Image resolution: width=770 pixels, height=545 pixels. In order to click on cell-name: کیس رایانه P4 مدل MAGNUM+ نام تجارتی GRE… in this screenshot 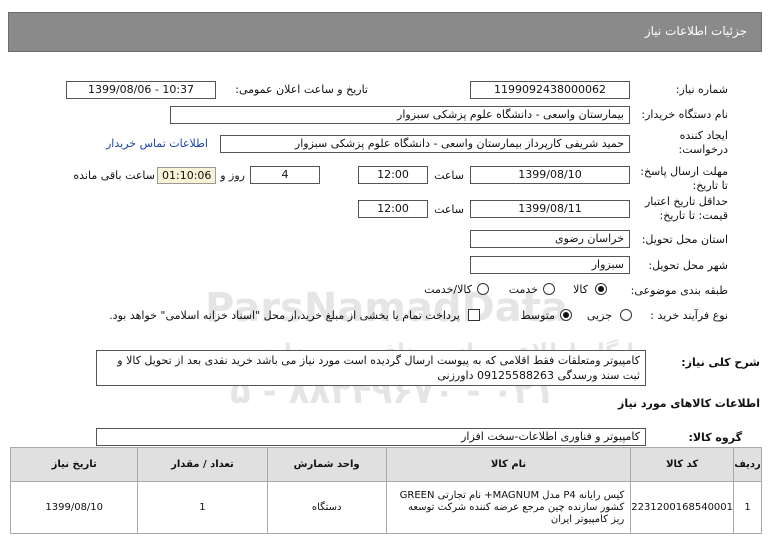, I will do `click(508, 507)`.